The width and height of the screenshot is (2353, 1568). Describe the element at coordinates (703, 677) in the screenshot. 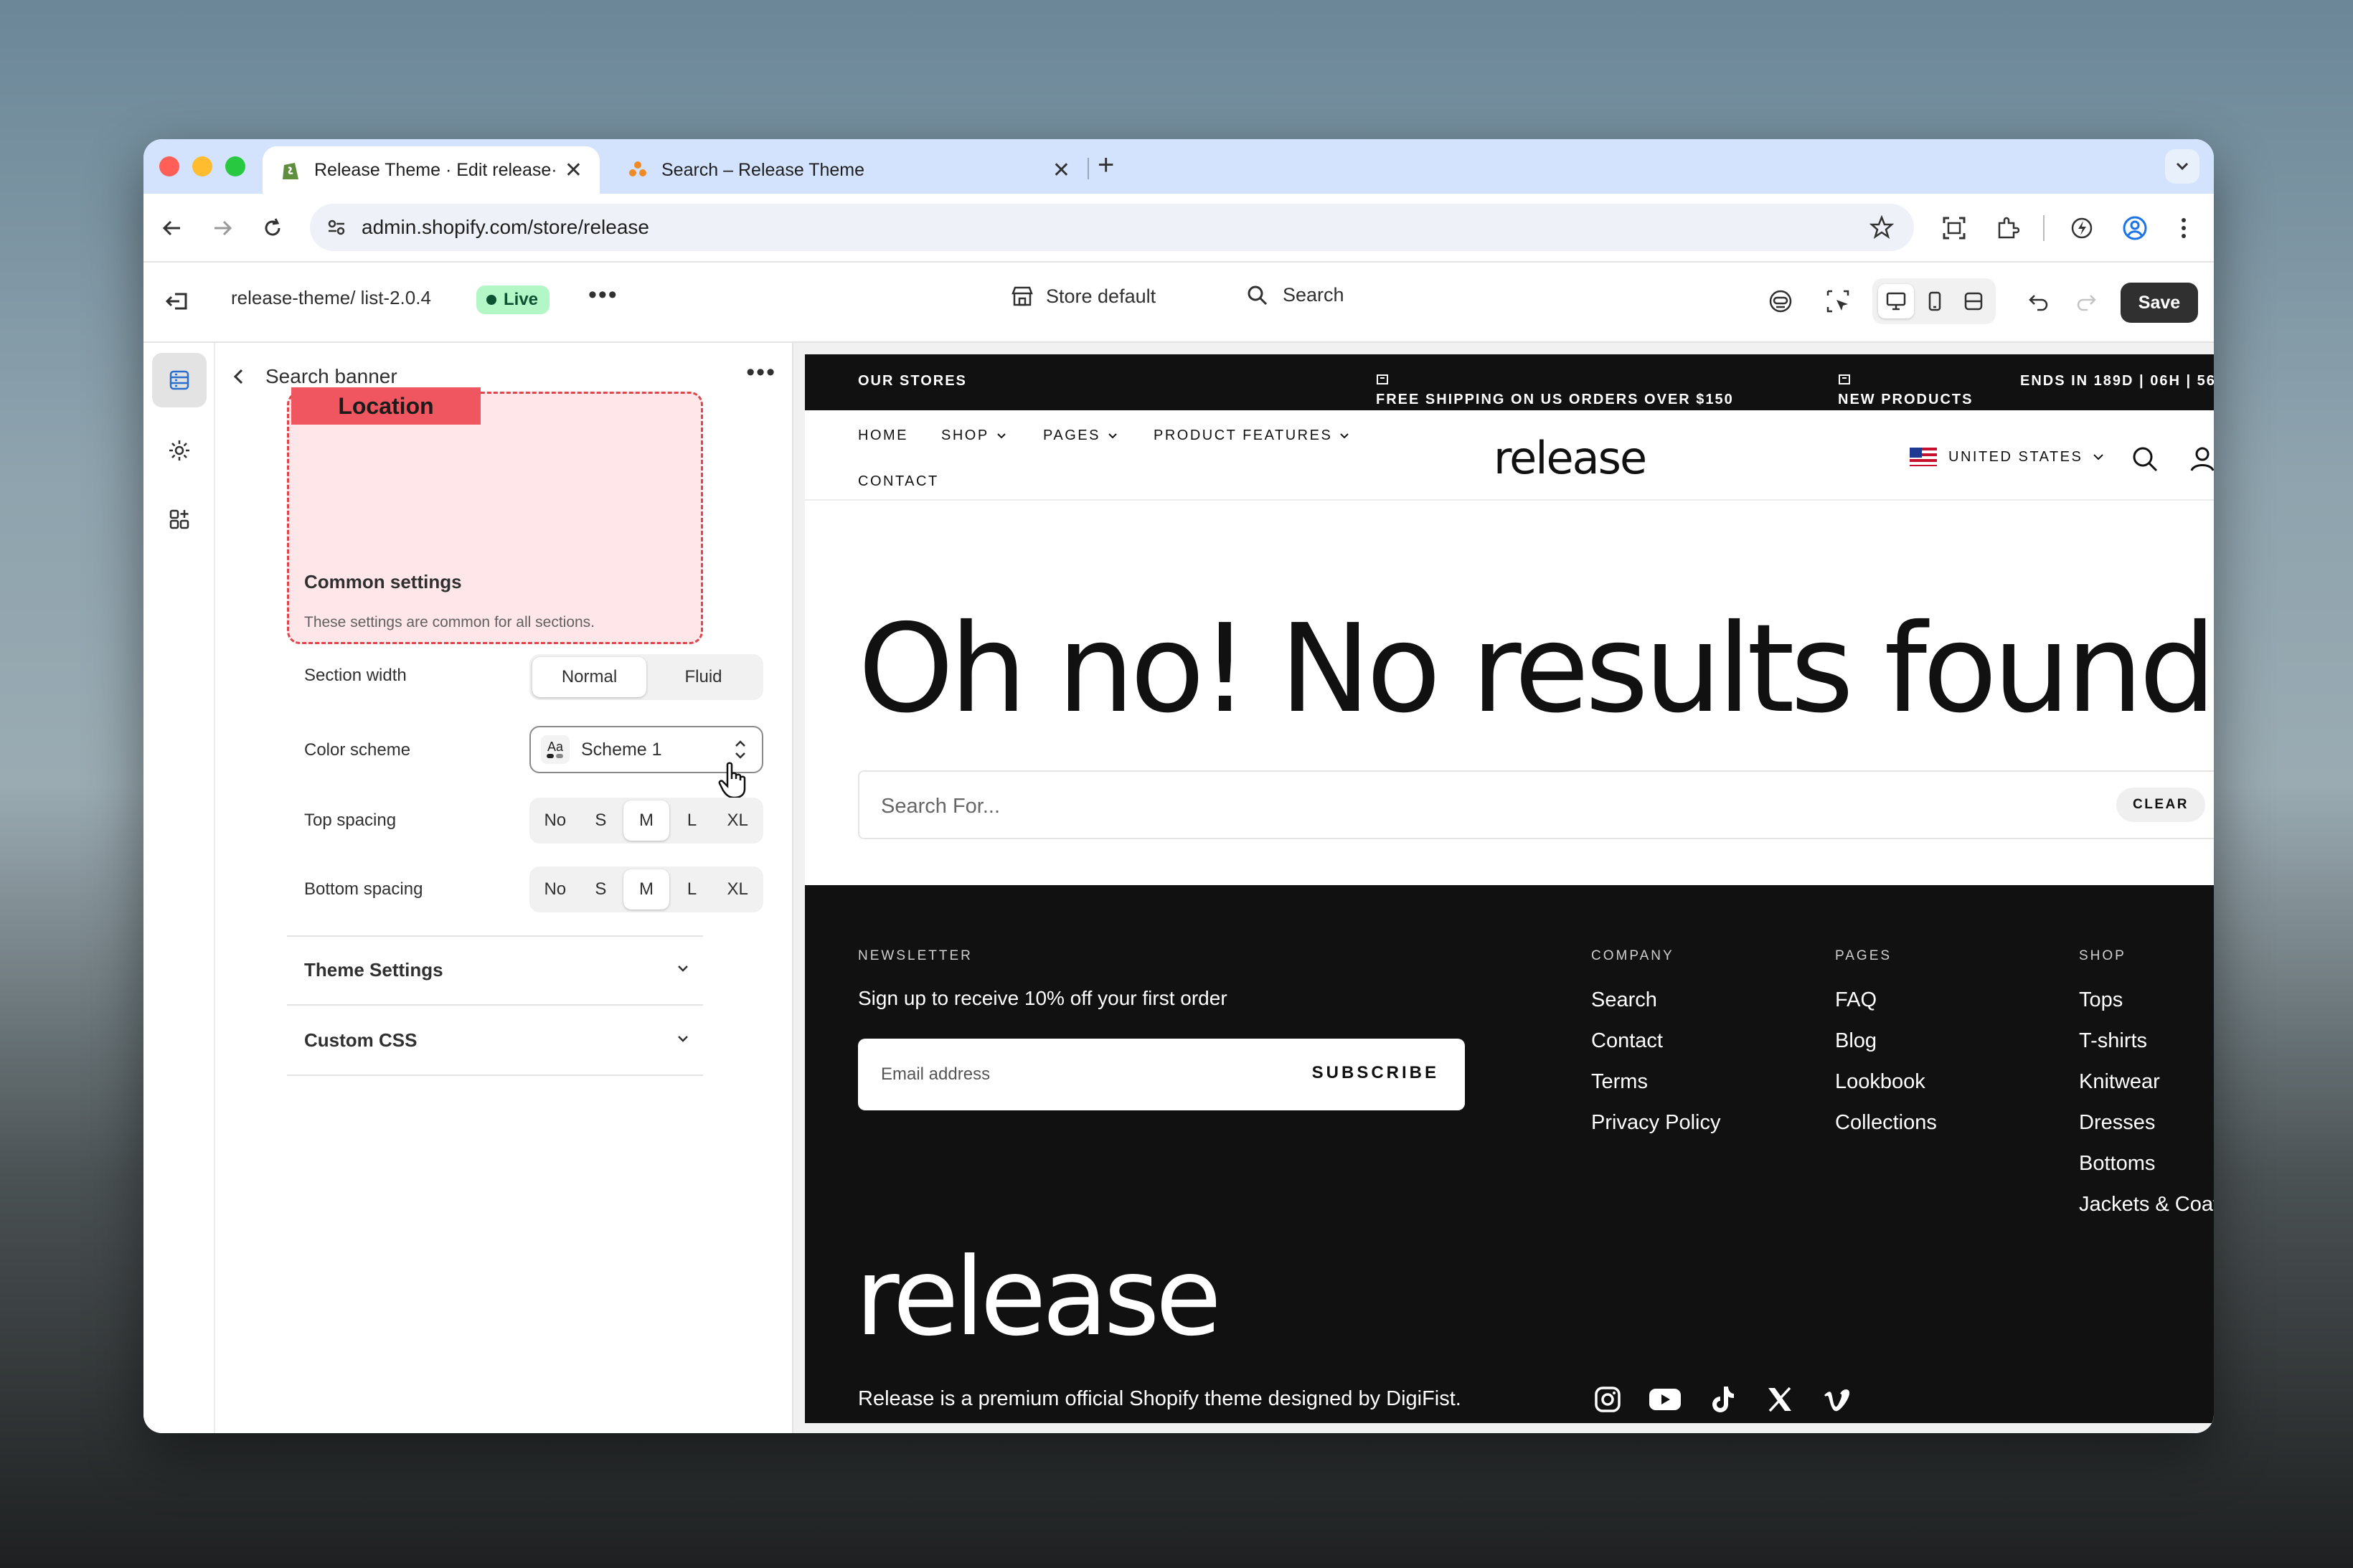

I see `section-width-fluid: Fluid` at that location.